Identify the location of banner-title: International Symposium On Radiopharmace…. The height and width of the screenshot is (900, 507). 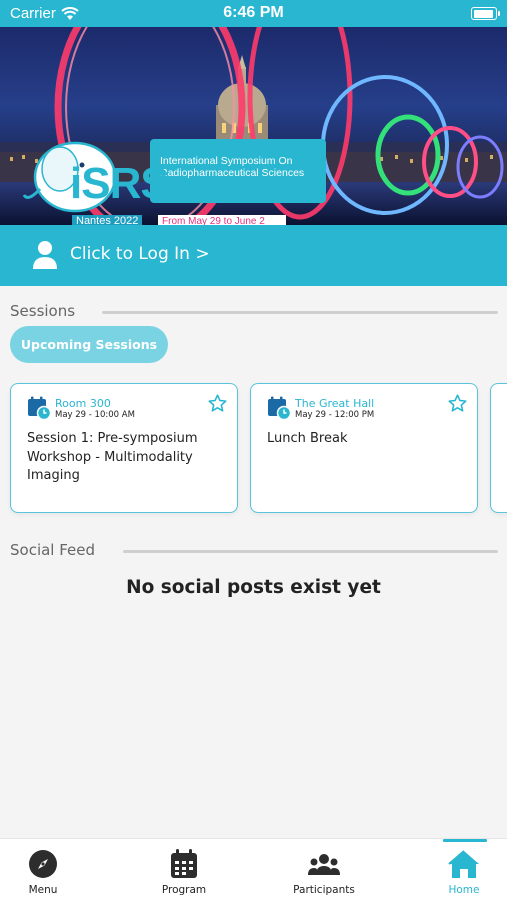
(232, 167).